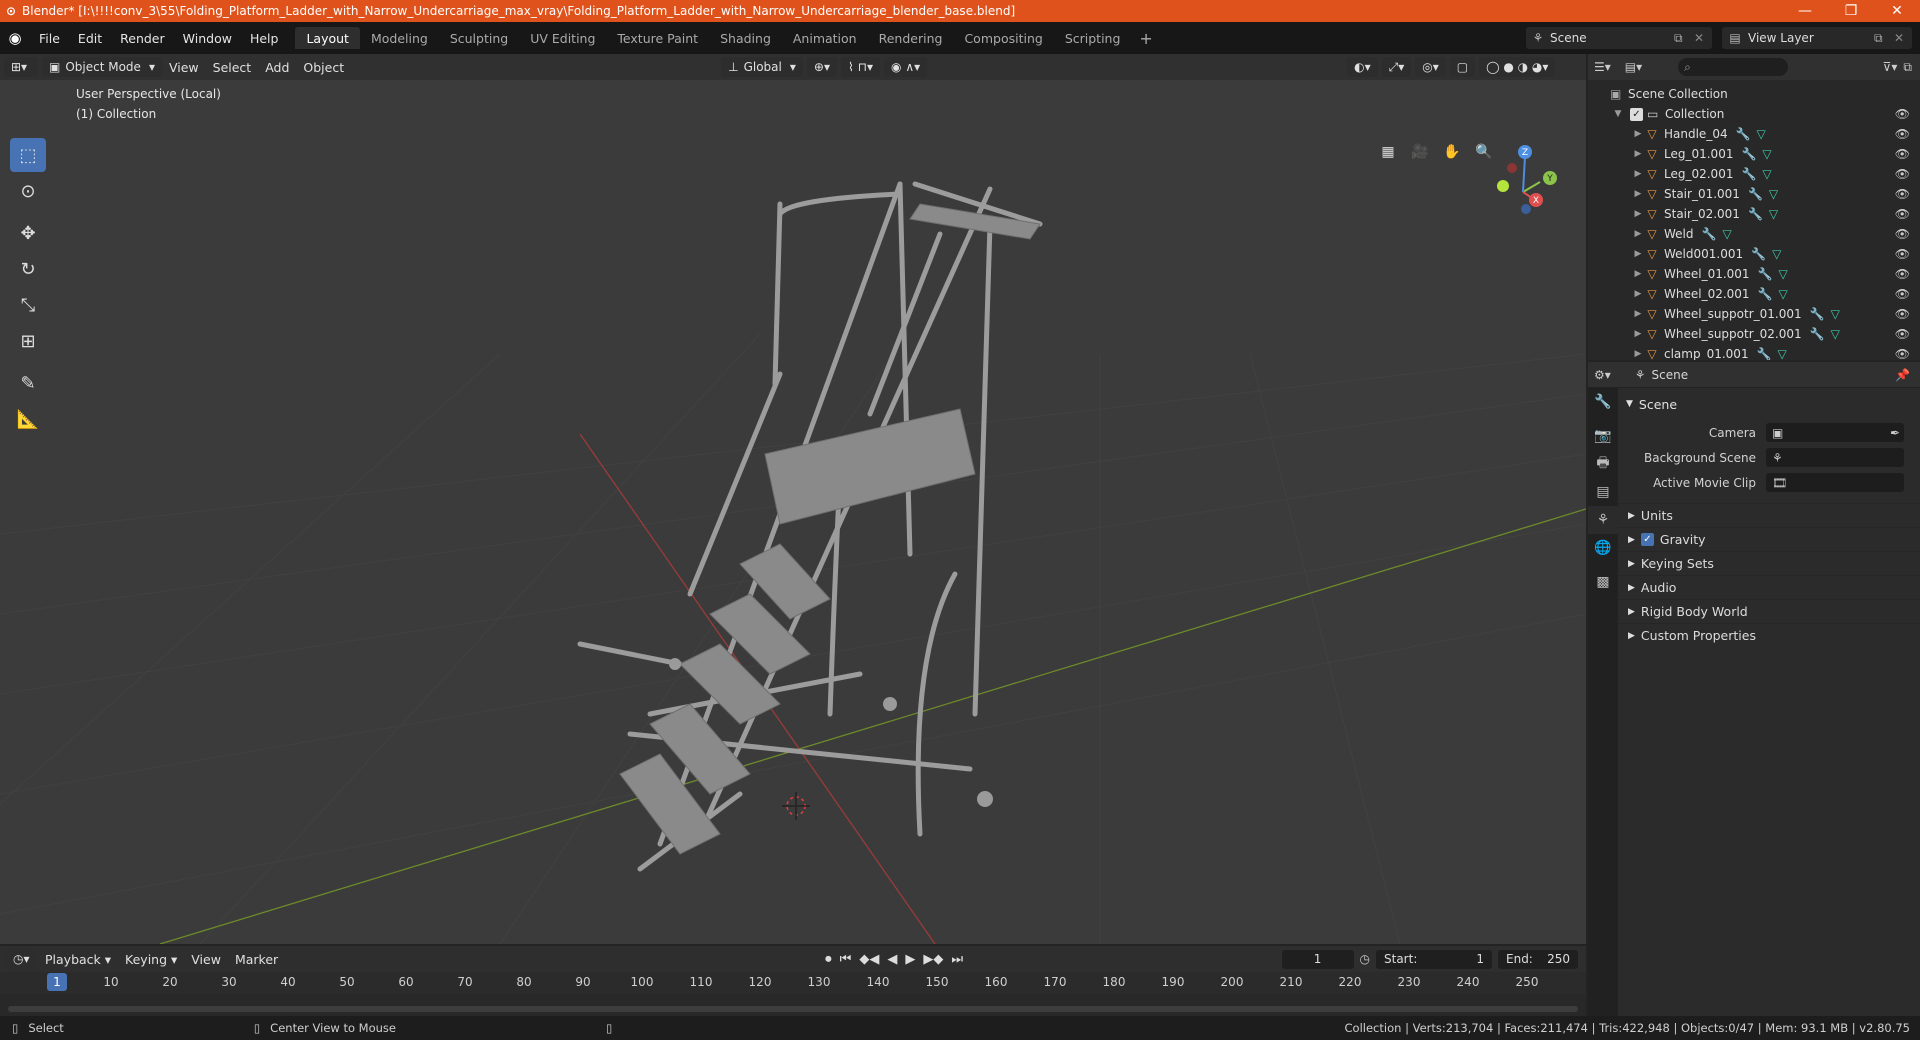  Describe the element at coordinates (1835, 457) in the screenshot. I see `background-scene-field: ⚘` at that location.